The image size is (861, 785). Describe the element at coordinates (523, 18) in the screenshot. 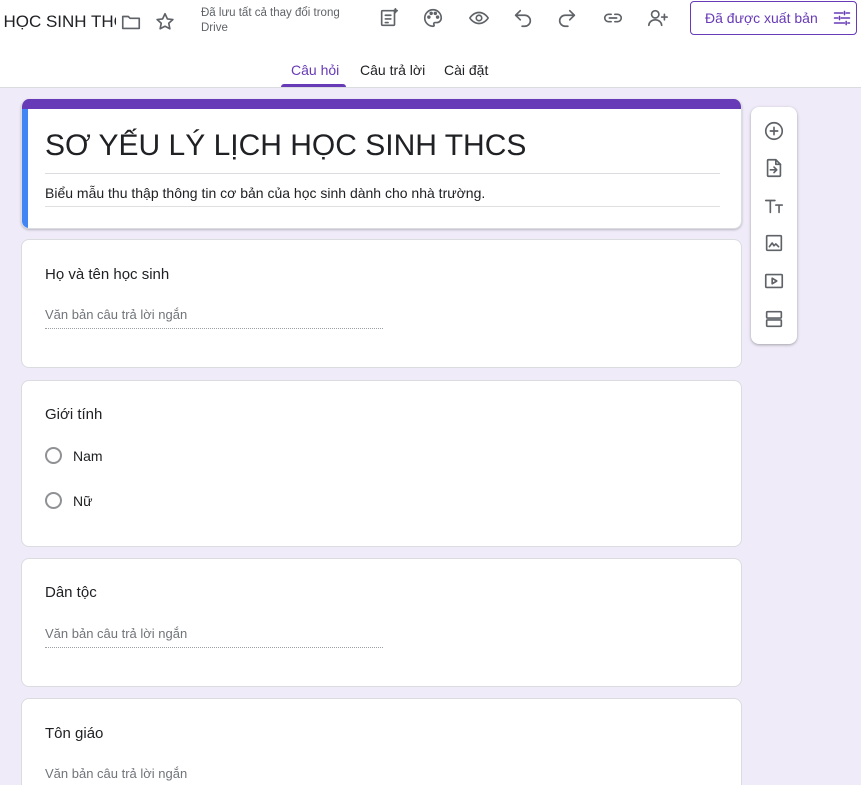

I see `undo-icon` at that location.